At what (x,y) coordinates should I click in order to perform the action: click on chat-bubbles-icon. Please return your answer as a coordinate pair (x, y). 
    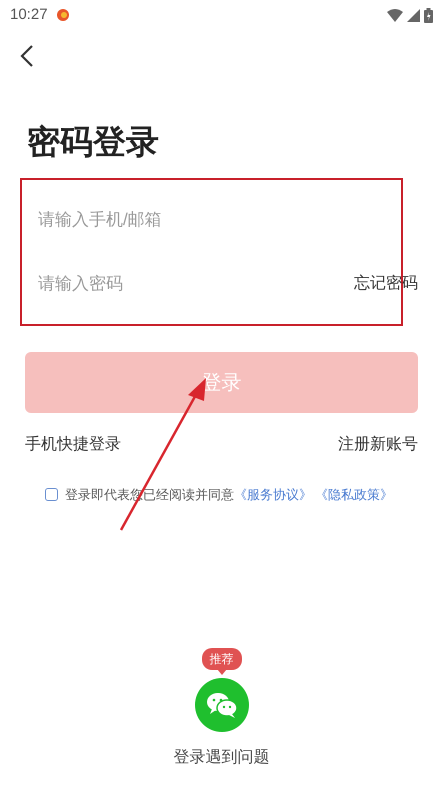
    Looking at the image, I should click on (221, 705).